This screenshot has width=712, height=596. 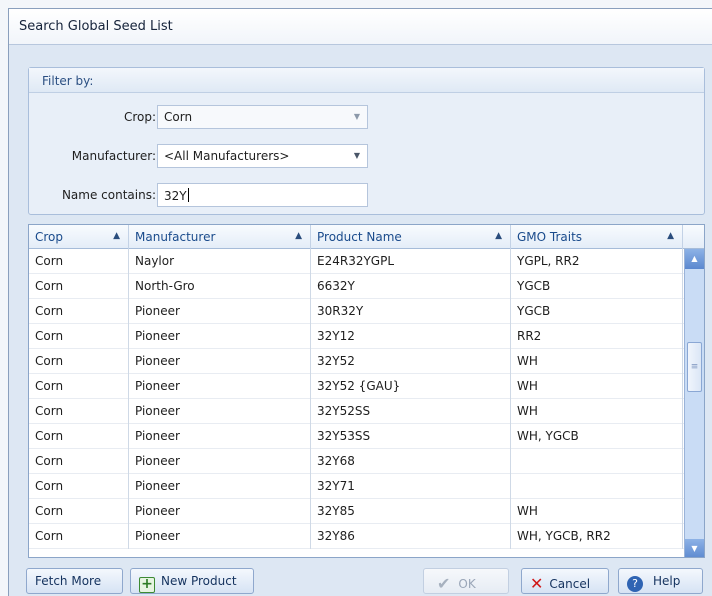 I want to click on cell-product-name: 32Y12, so click(x=411, y=336).